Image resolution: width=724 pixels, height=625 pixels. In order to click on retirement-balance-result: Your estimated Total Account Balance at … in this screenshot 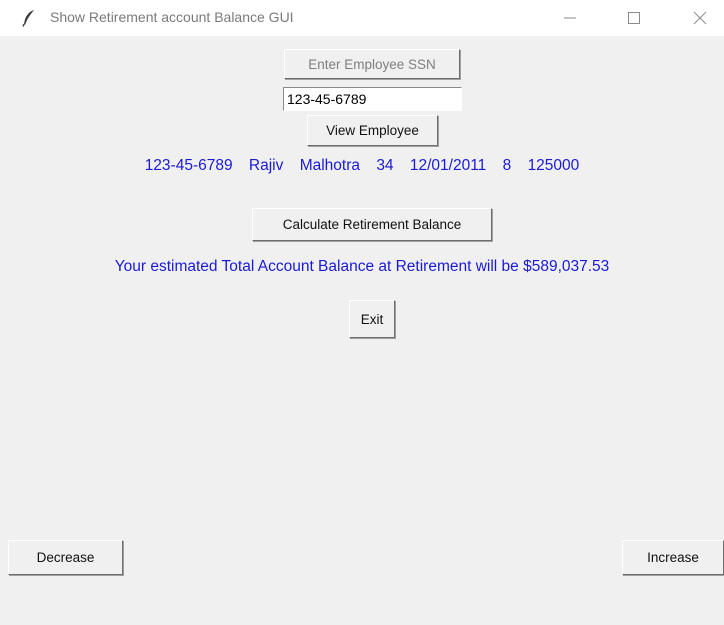, I will do `click(362, 266)`.